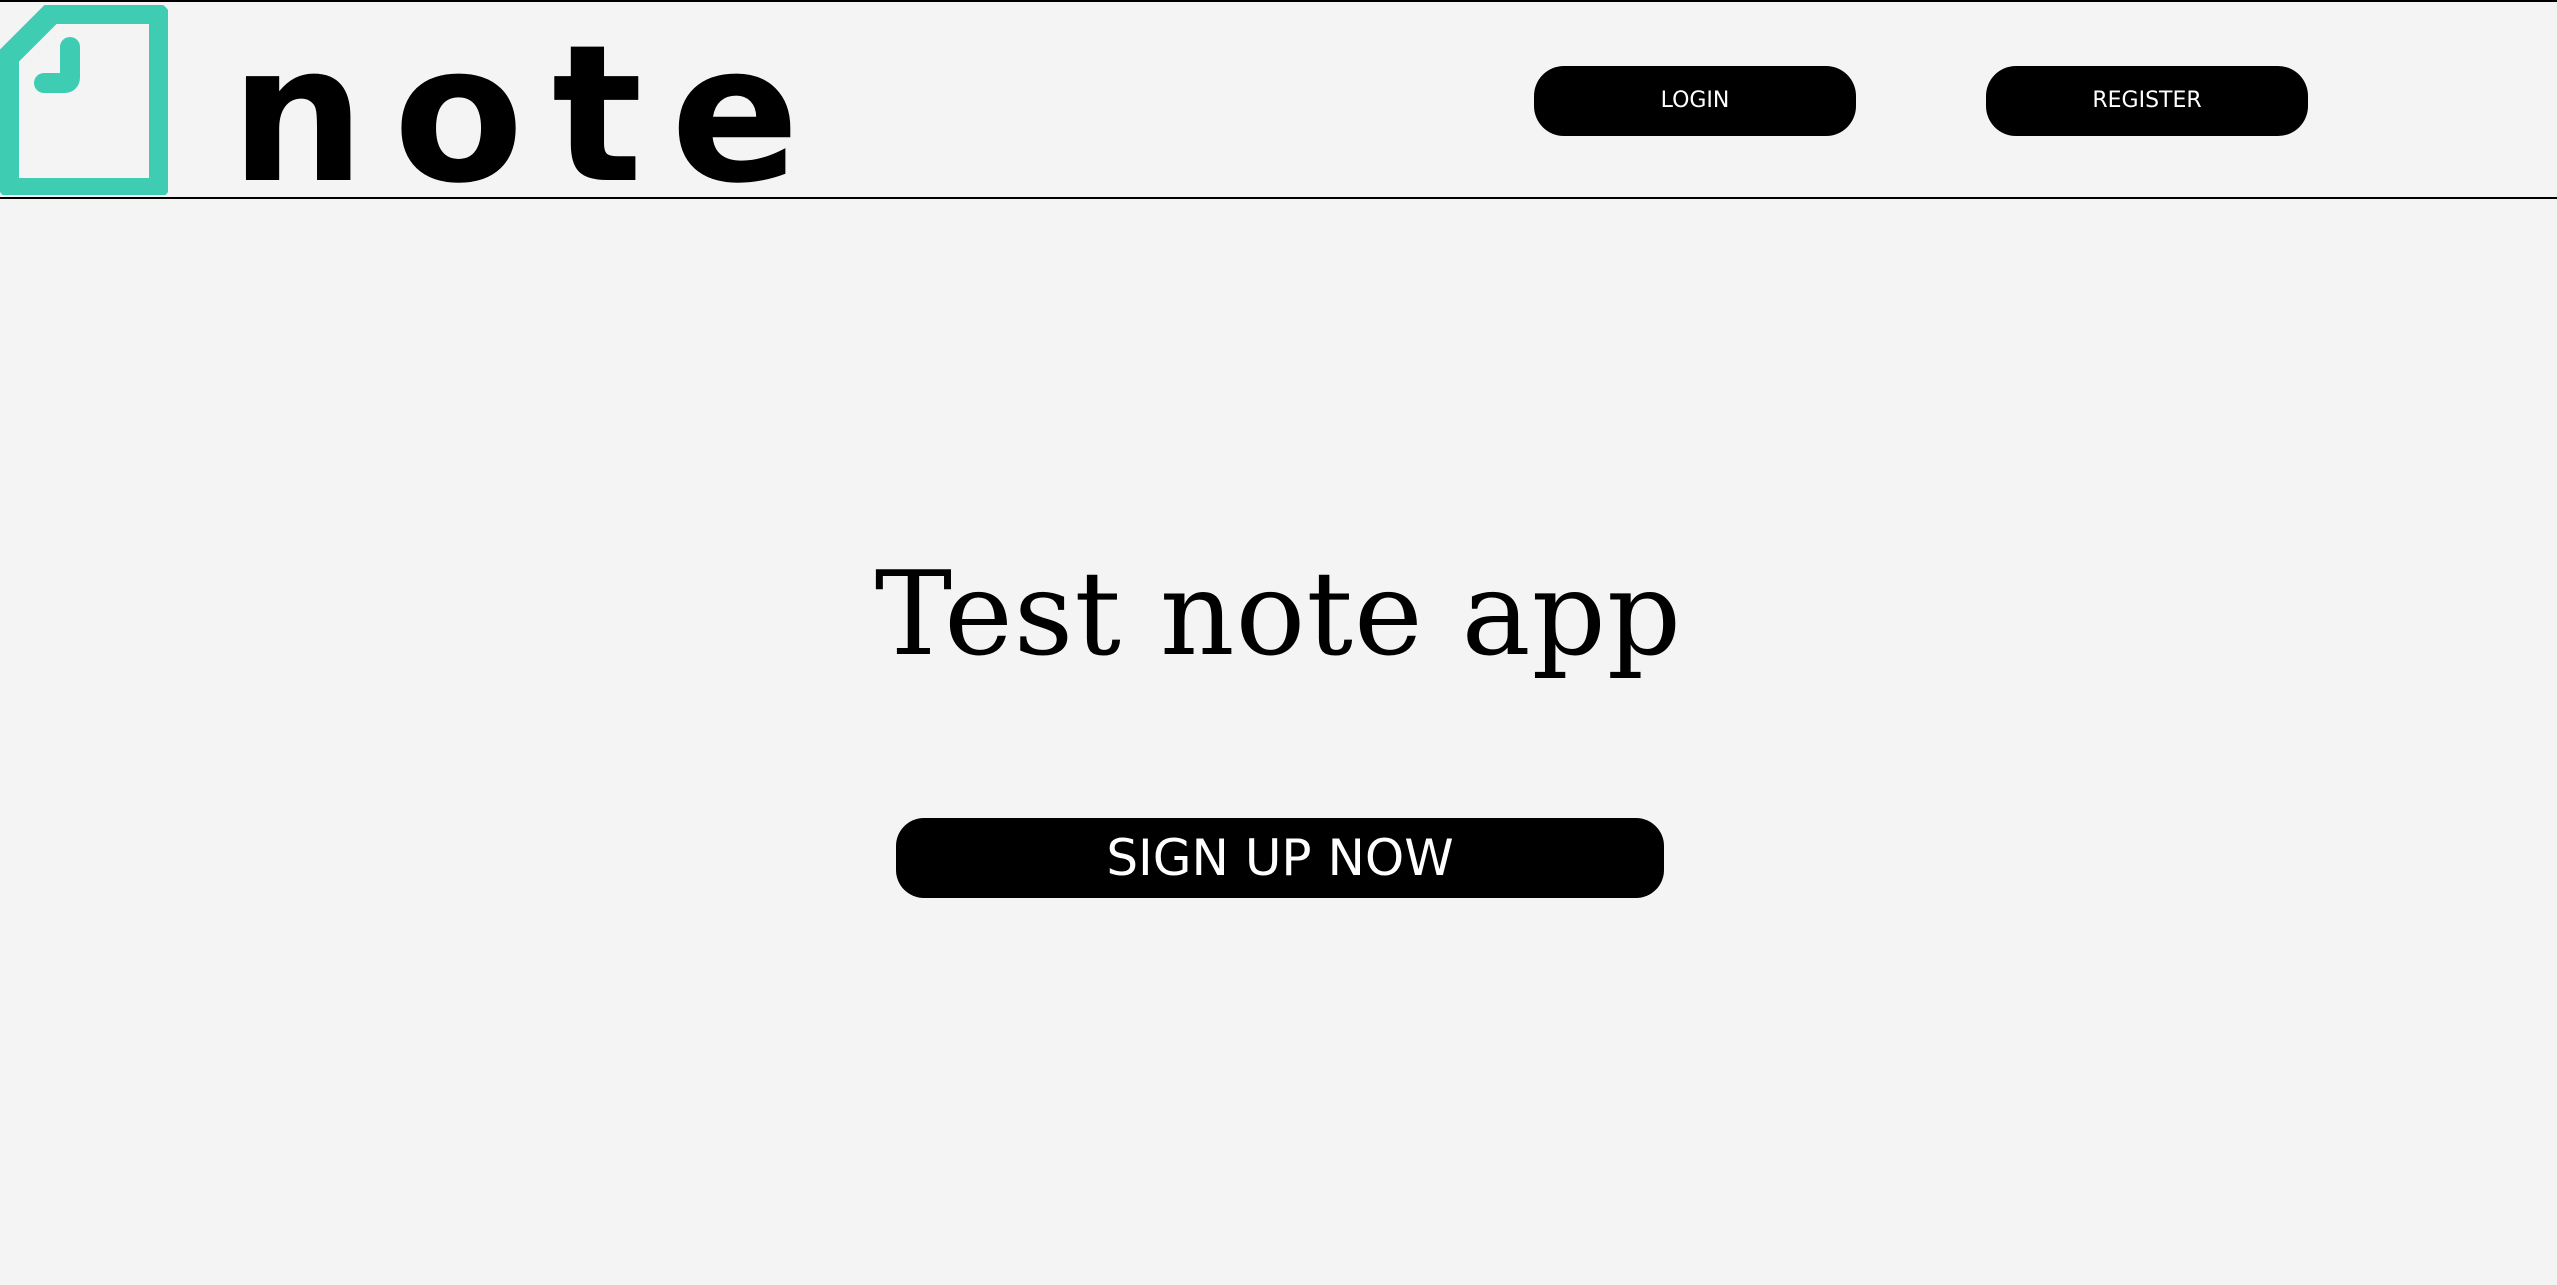 This screenshot has width=2557, height=1285. I want to click on logo: note, so click(399, 106).